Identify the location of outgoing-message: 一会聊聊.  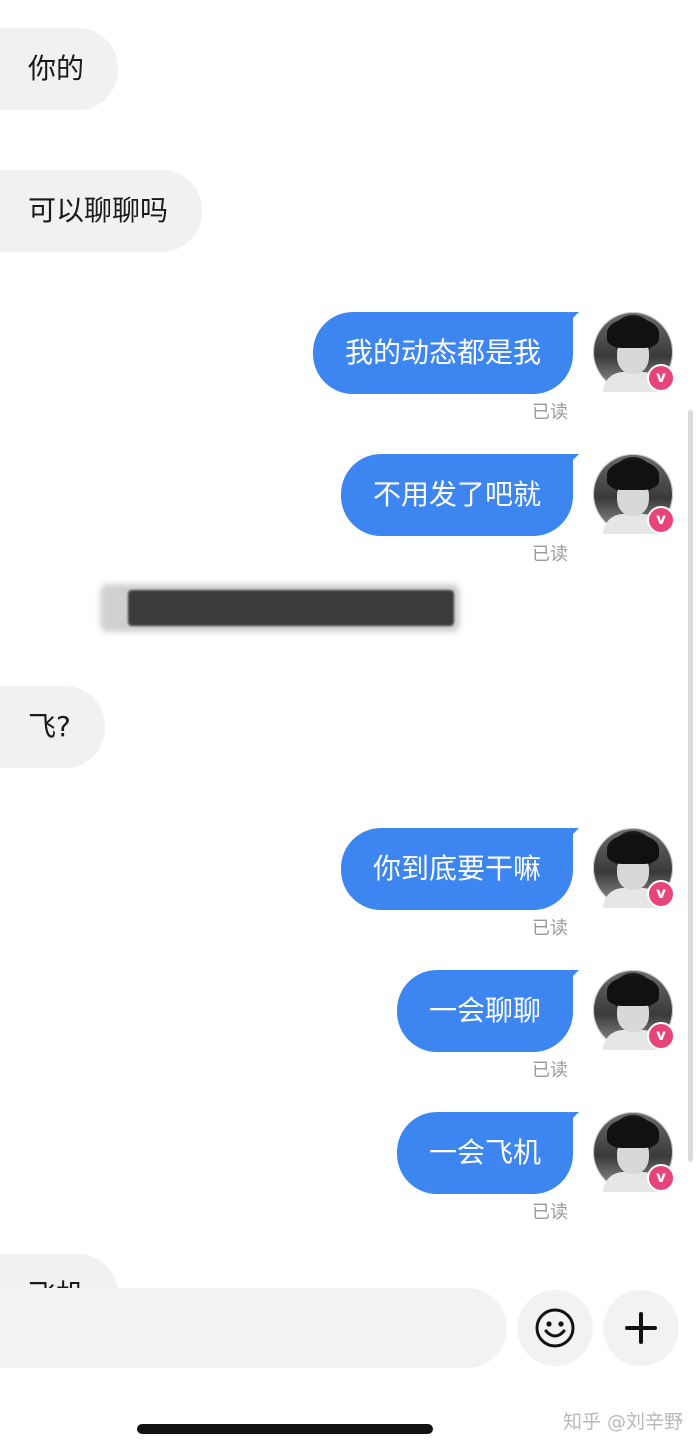
(488, 1011).